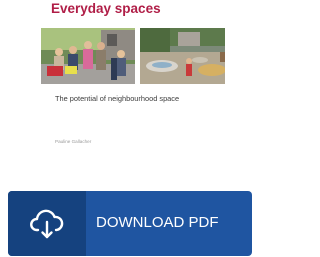 The image size is (320, 257). Describe the element at coordinates (73, 141) in the screenshot. I see `book-author: Pauline Gallacher` at that location.